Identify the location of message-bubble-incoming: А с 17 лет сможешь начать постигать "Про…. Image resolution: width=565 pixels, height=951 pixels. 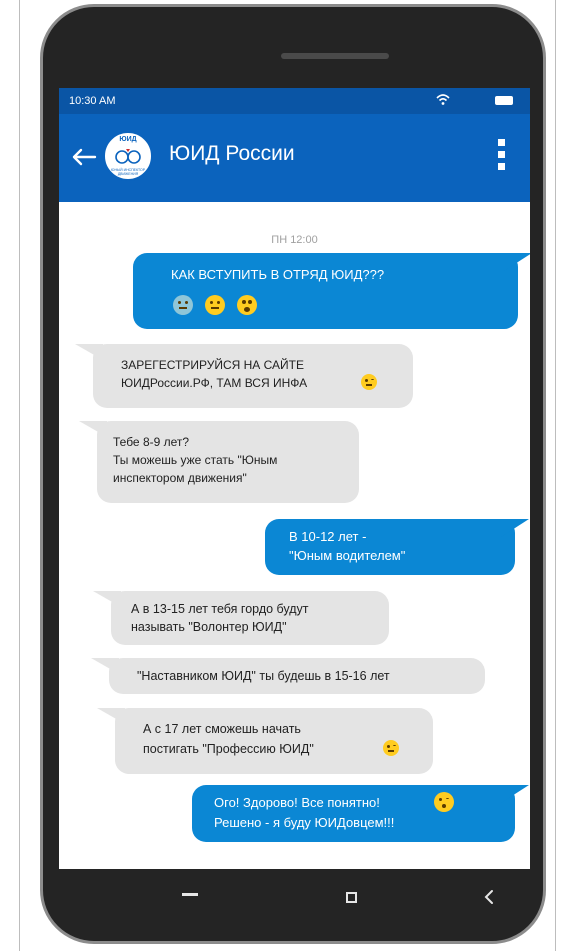
(265, 741).